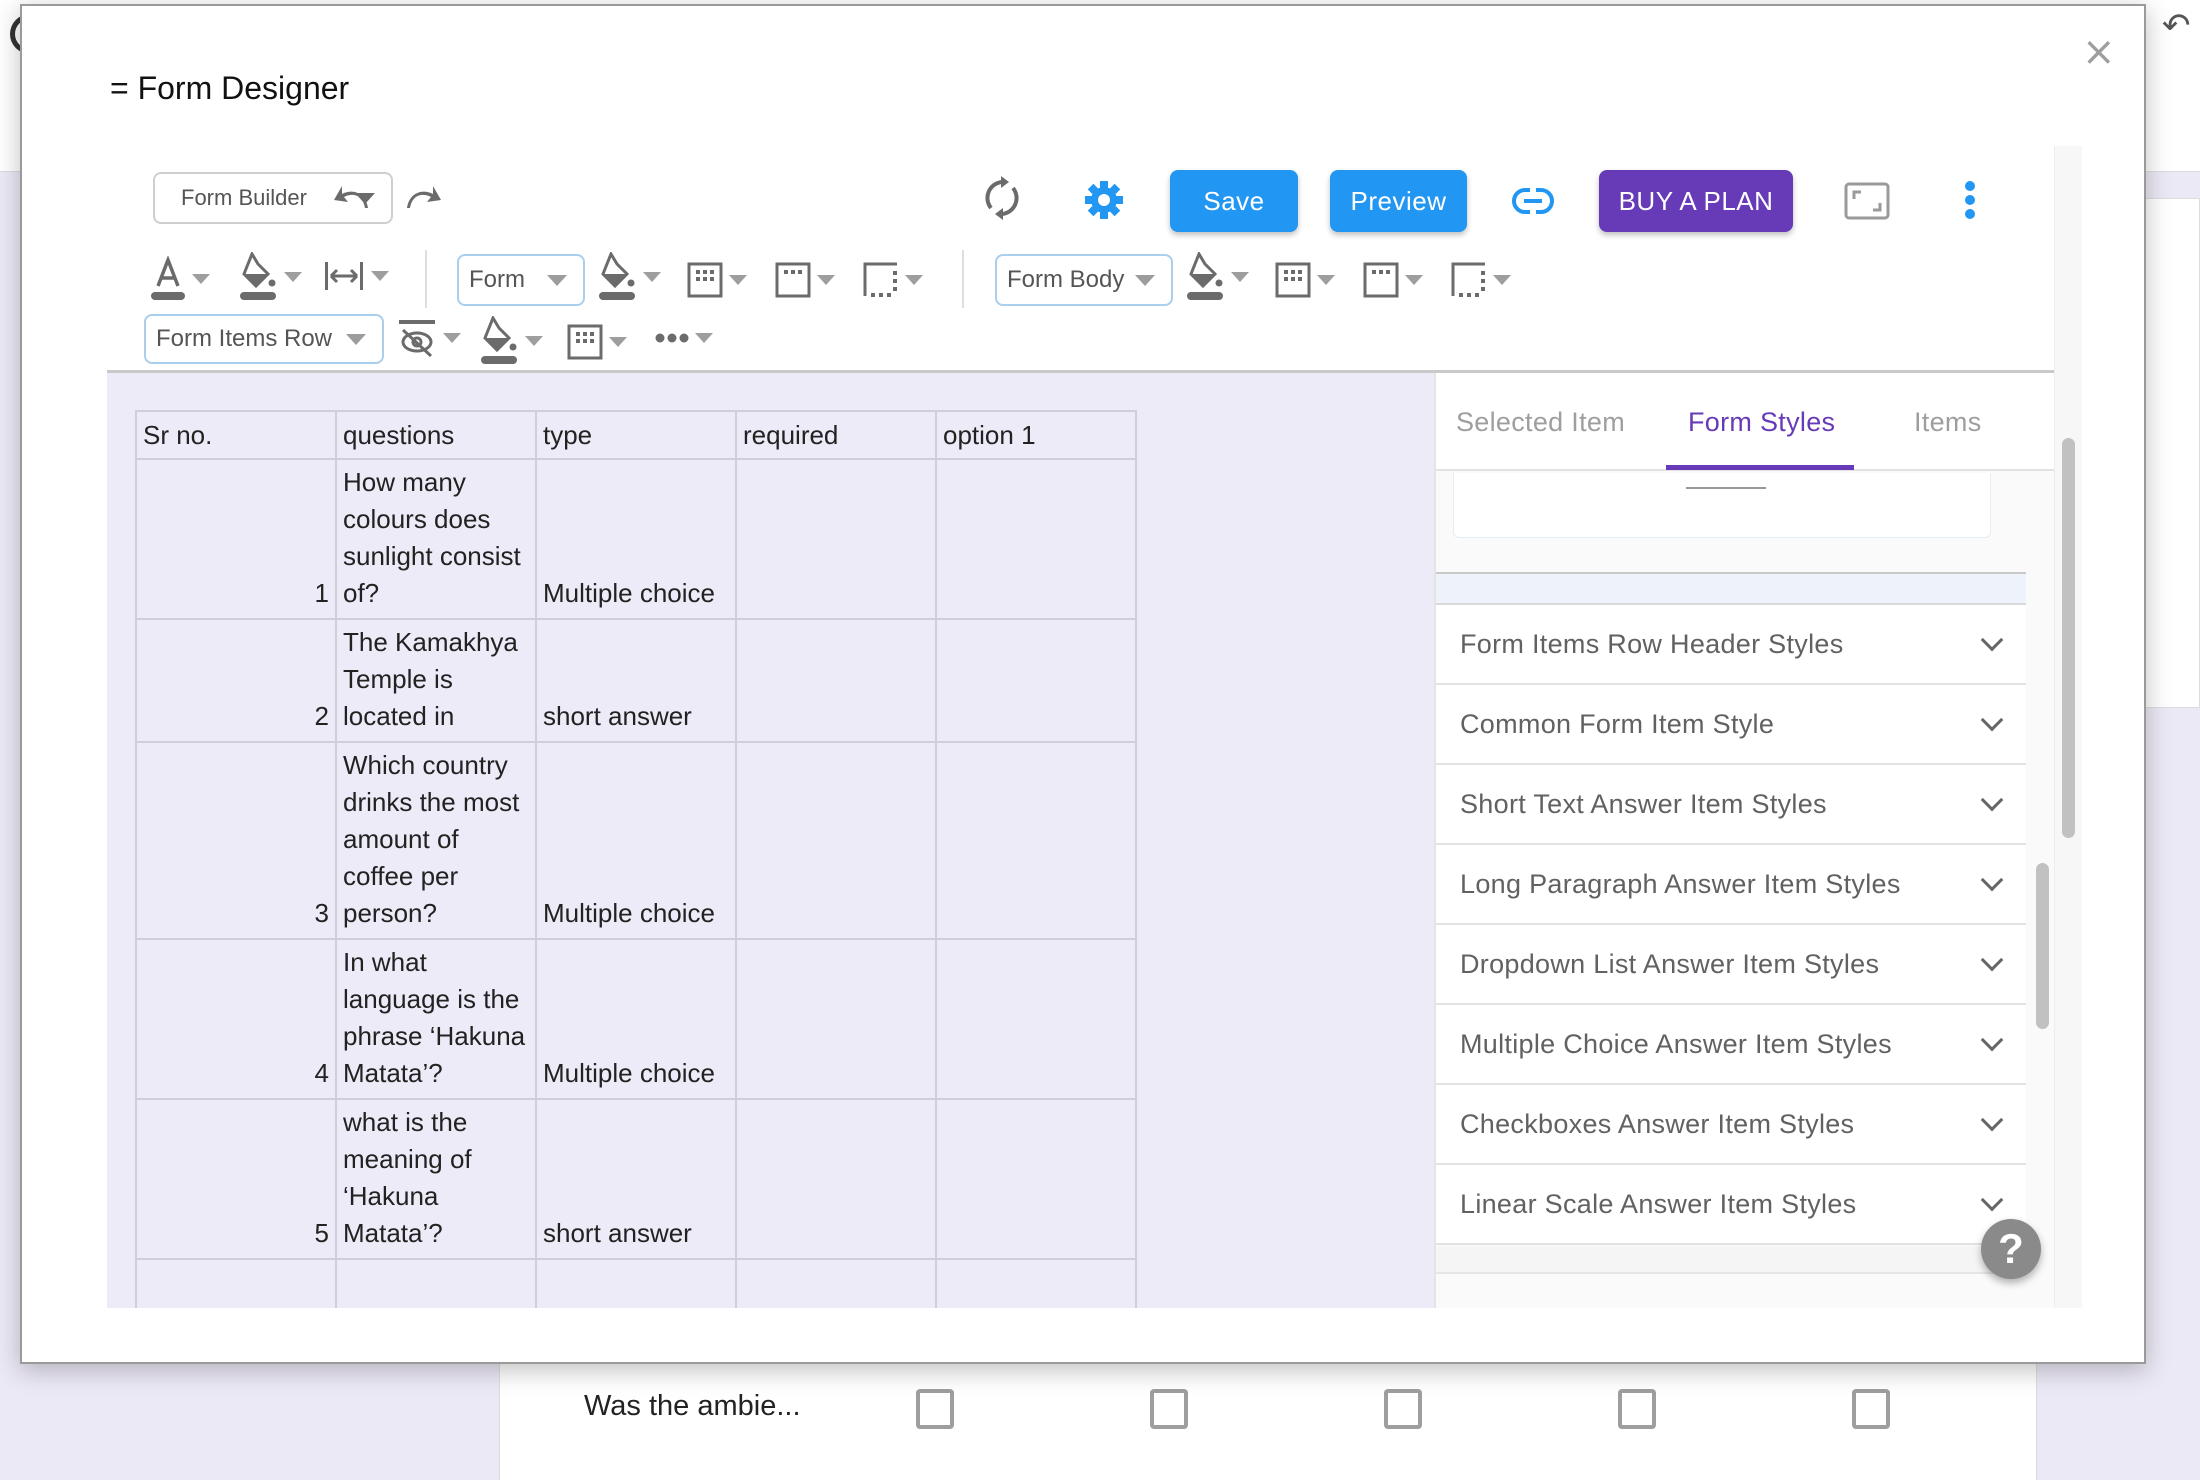 This screenshot has width=2200, height=1480. I want to click on dialog-scrollbar, so click(2068, 727).